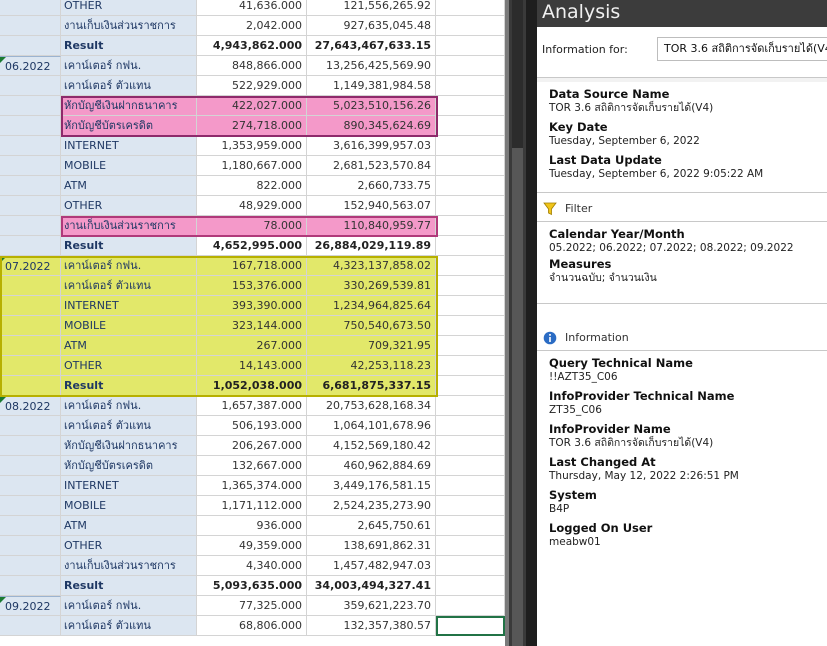 The height and width of the screenshot is (646, 827). What do you see at coordinates (252, 246) in the screenshot?
I see `result-row: Result 4,652,995.000 26,884,029,119.89` at bounding box center [252, 246].